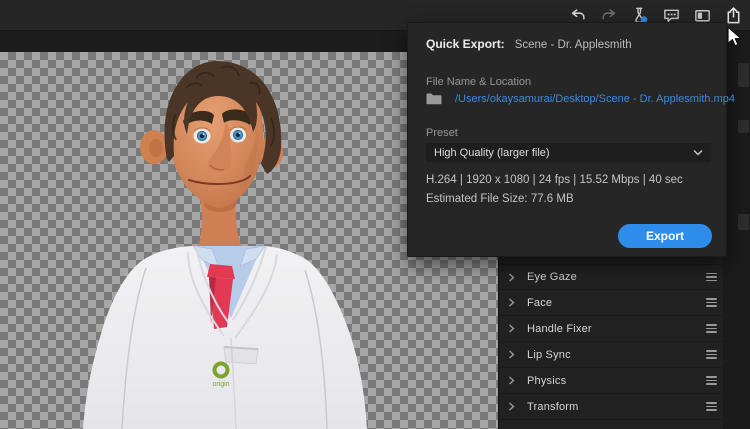 The width and height of the screenshot is (750, 429). What do you see at coordinates (698, 152) in the screenshot?
I see `chevron-down-icon` at bounding box center [698, 152].